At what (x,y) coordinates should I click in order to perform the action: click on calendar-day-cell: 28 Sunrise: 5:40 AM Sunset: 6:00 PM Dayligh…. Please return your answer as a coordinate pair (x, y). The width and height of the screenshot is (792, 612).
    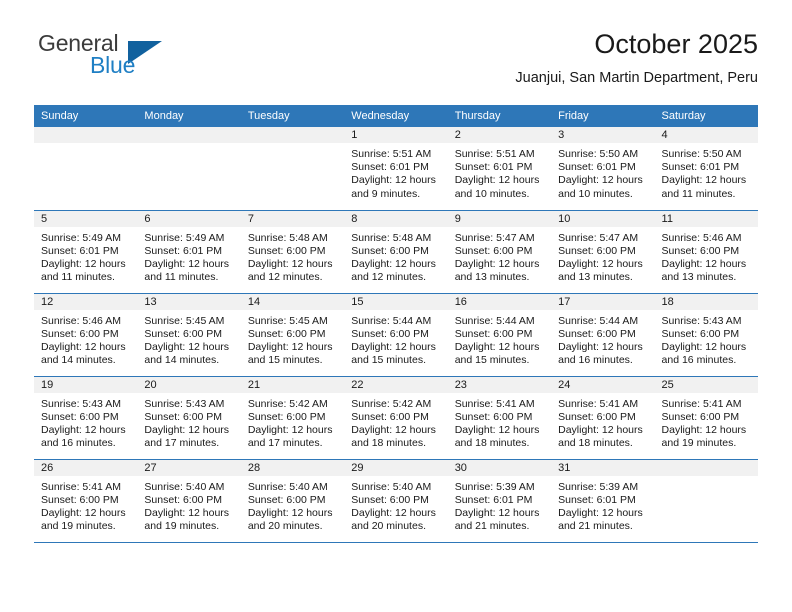
    Looking at the image, I should click on (292, 501).